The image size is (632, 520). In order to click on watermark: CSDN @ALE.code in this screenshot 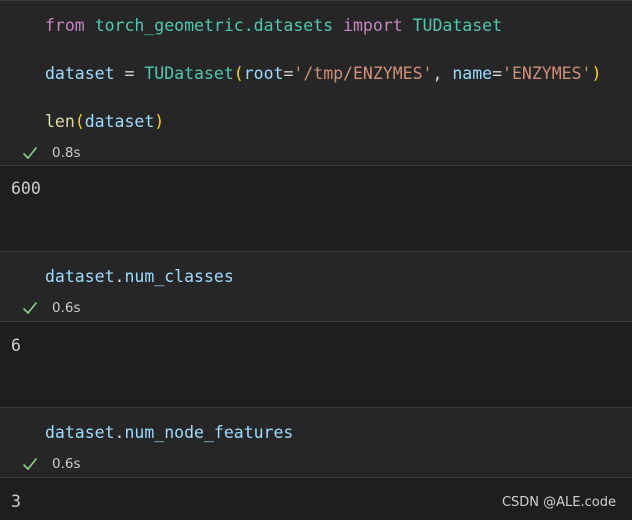, I will do `click(558, 502)`.